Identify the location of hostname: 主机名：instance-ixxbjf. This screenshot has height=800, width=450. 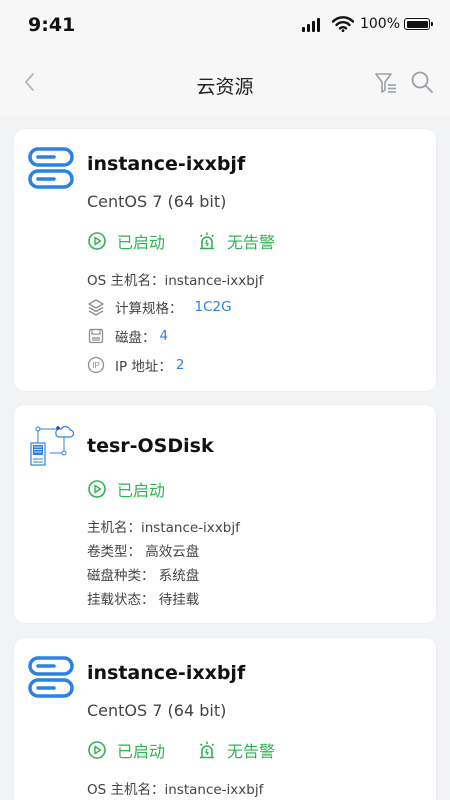
(163, 526).